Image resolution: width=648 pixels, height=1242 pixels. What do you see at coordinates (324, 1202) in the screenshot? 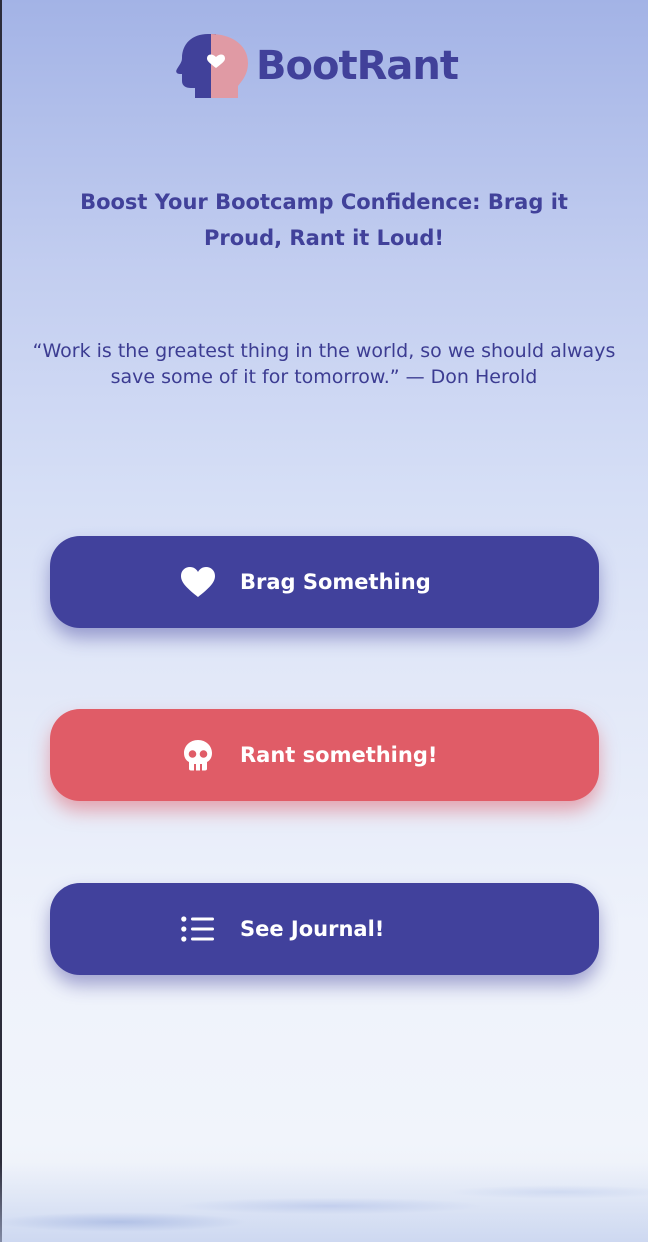
I see `cloud-background` at bounding box center [324, 1202].